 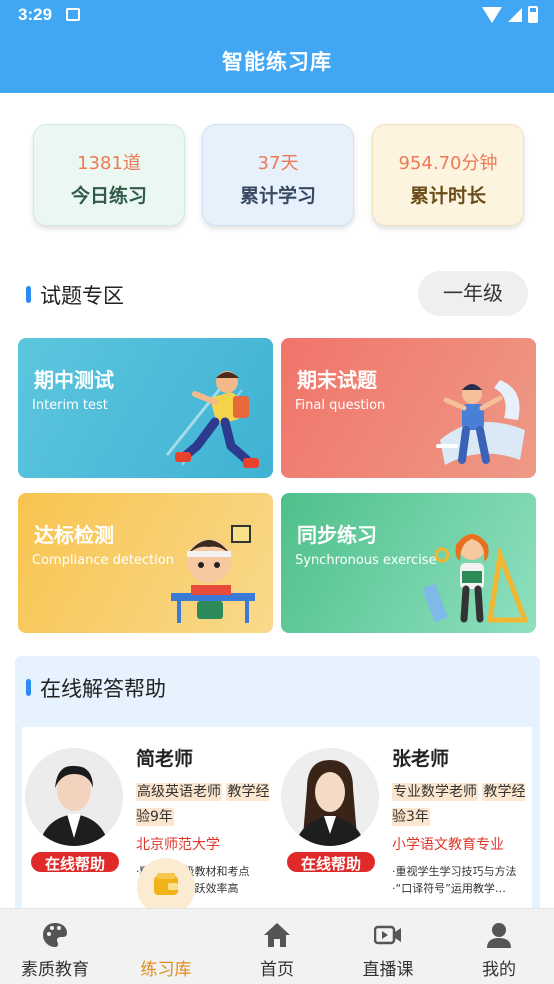 What do you see at coordinates (448, 845) in the screenshot?
I see `teacher-school: 小学语文教育专业` at bounding box center [448, 845].